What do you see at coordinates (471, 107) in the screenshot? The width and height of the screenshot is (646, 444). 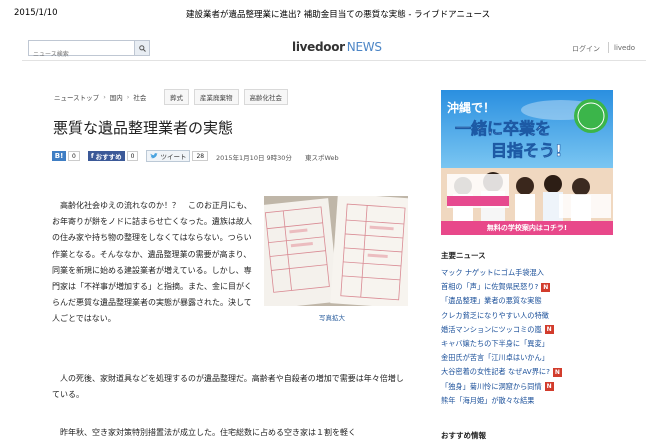 I see `svg-text: 沖縄で！` at bounding box center [471, 107].